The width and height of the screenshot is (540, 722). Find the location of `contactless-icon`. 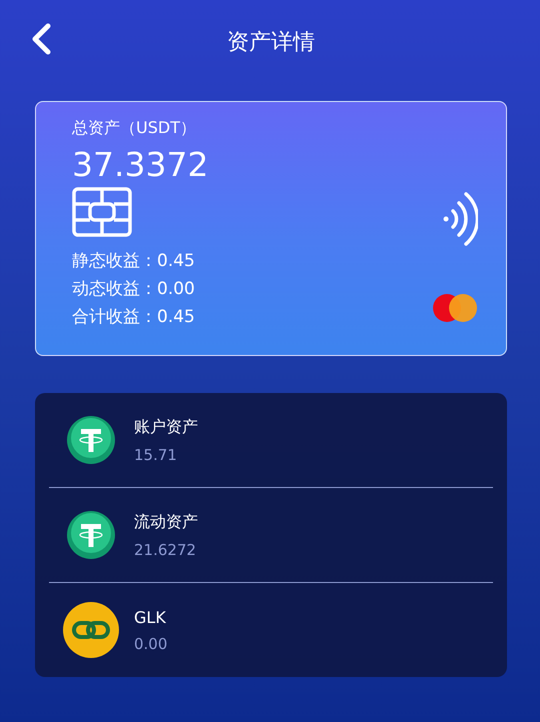

contactless-icon is located at coordinates (460, 219).